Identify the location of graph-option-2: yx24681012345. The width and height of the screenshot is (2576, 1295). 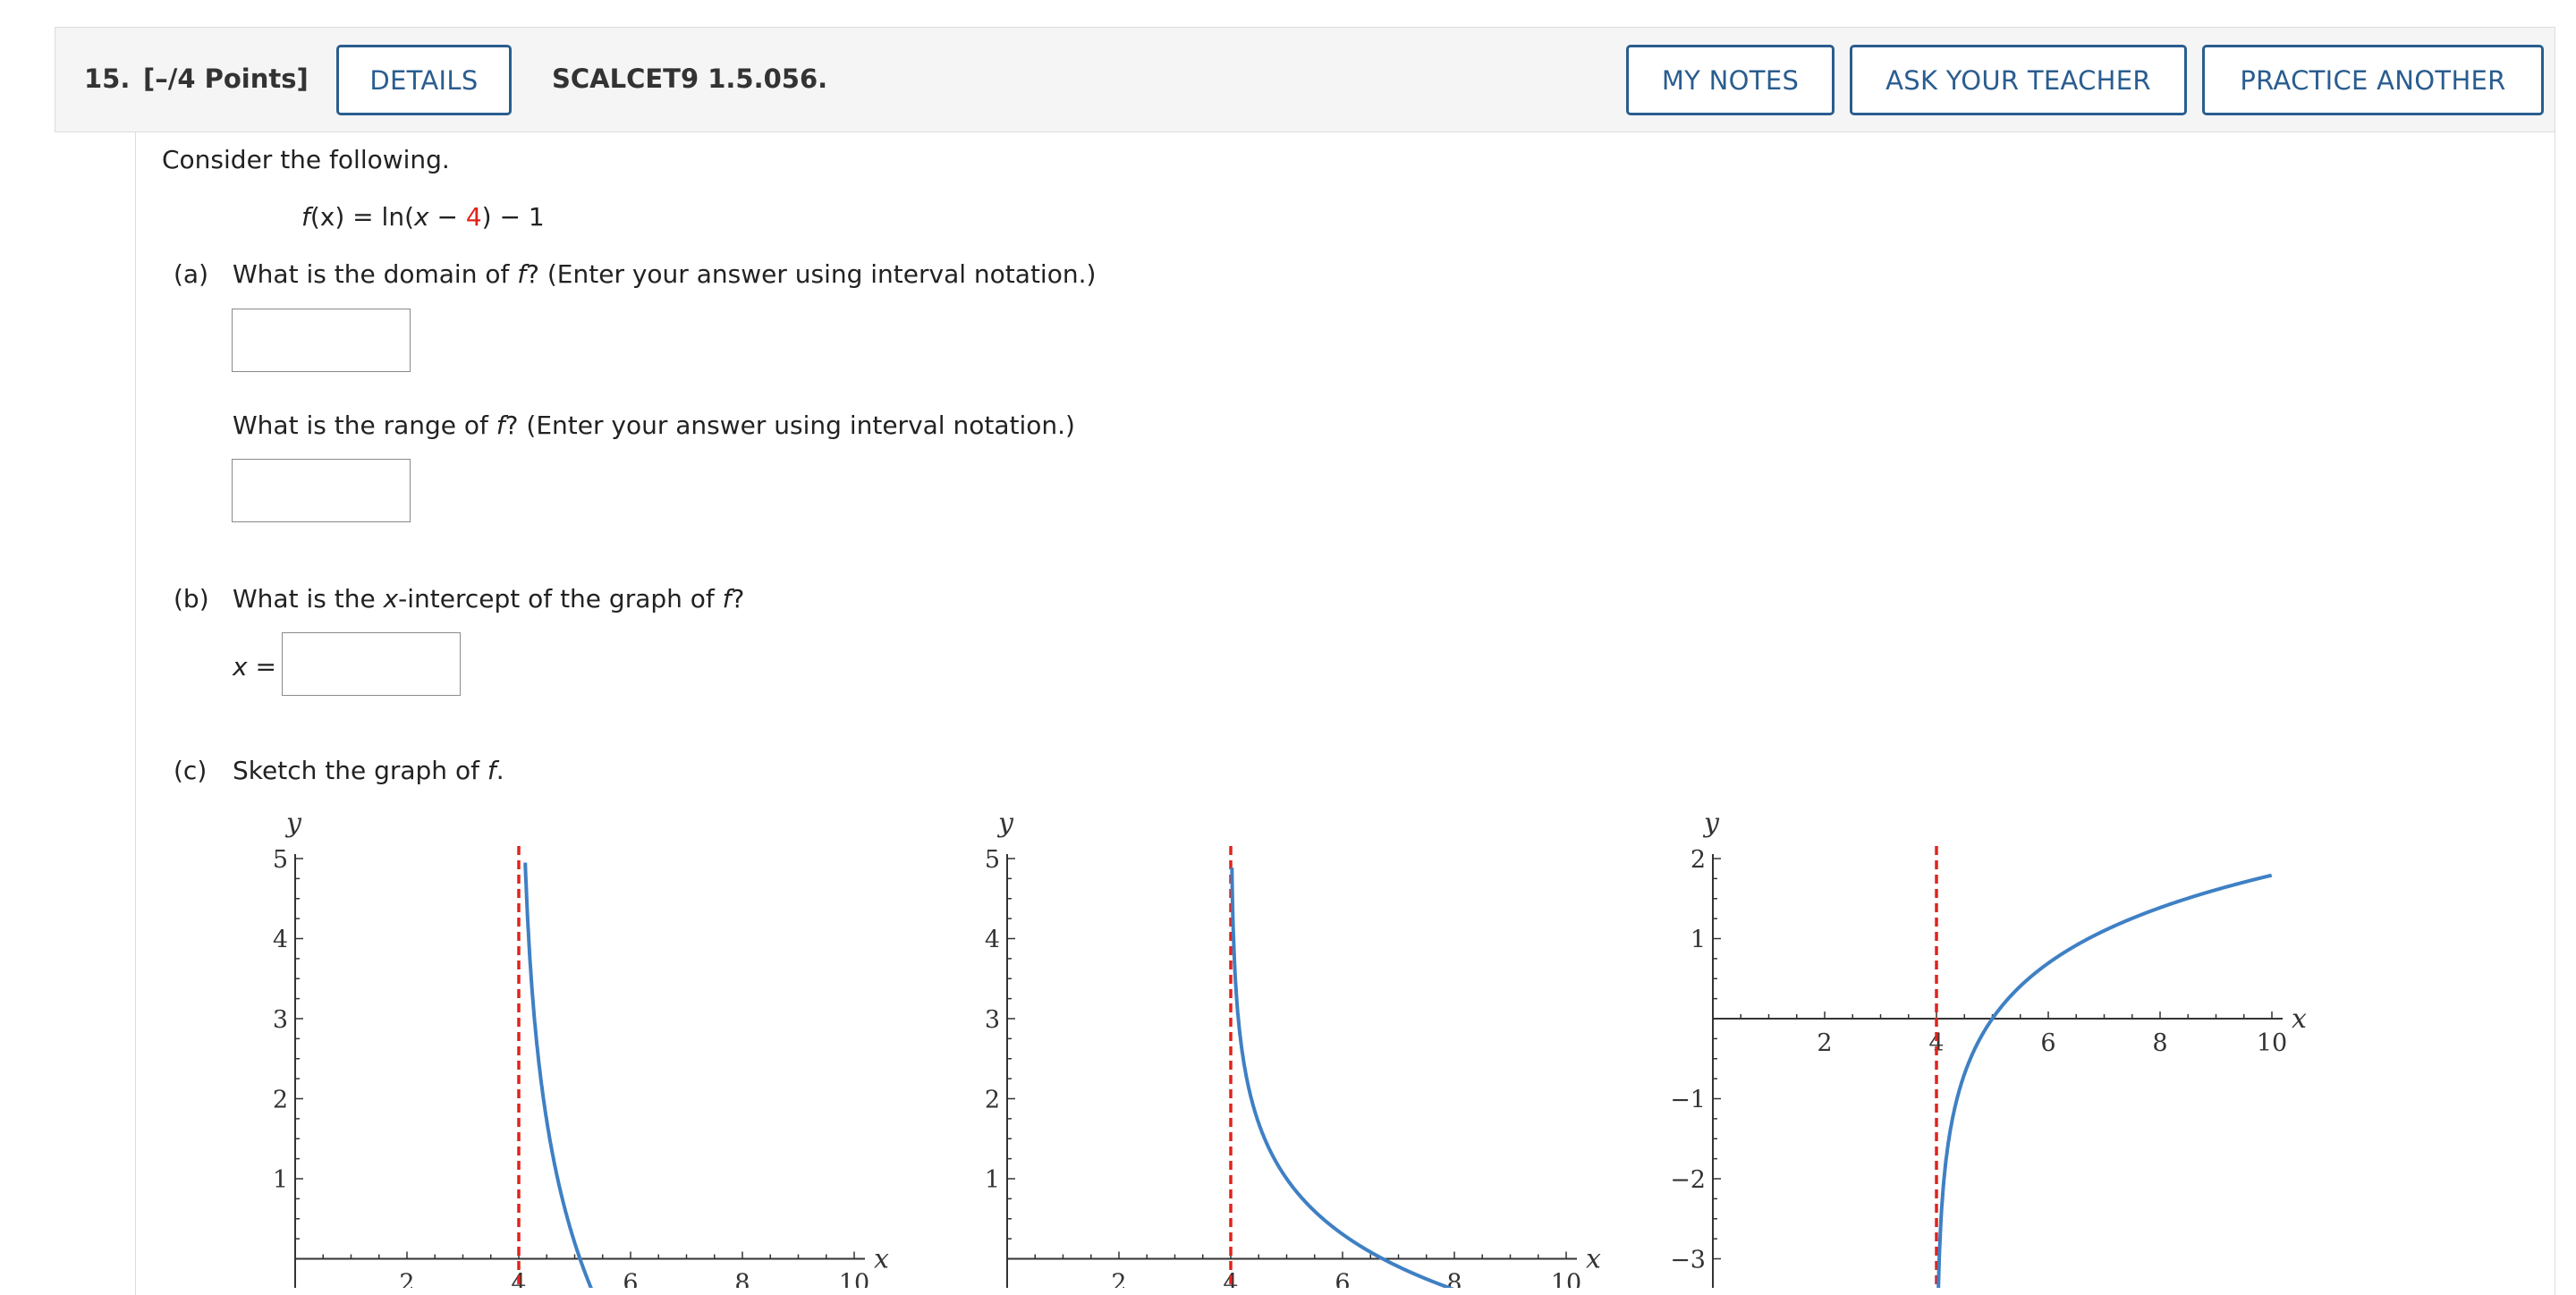
(1302, 1042).